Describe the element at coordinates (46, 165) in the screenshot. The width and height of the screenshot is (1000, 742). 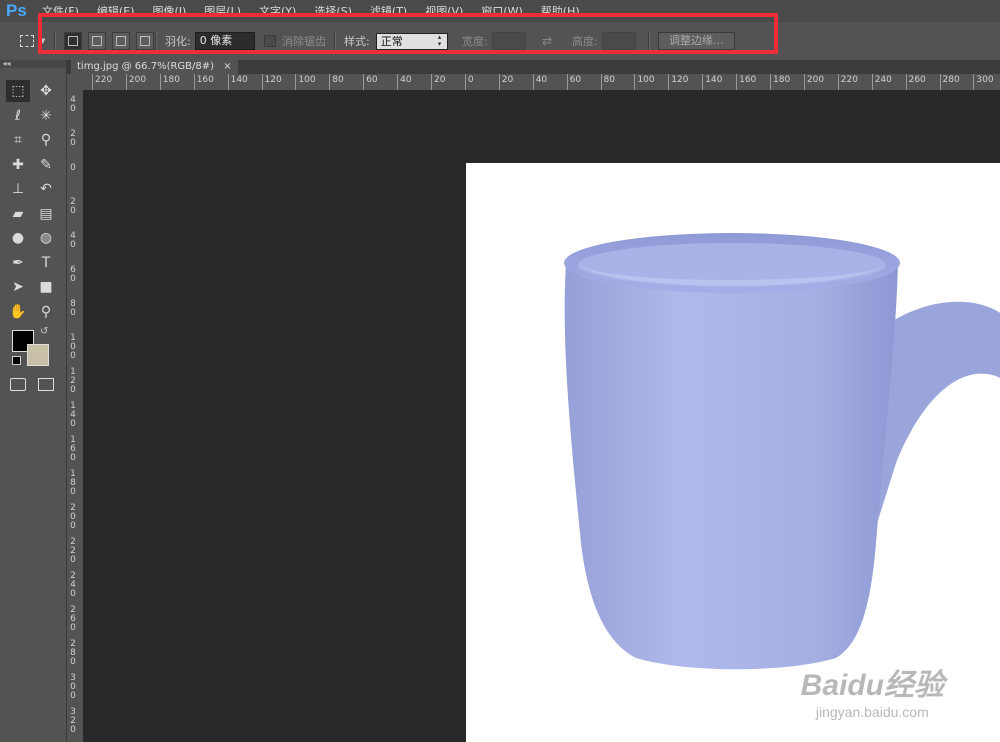
I see `brush-tool-icon: ✎` at that location.